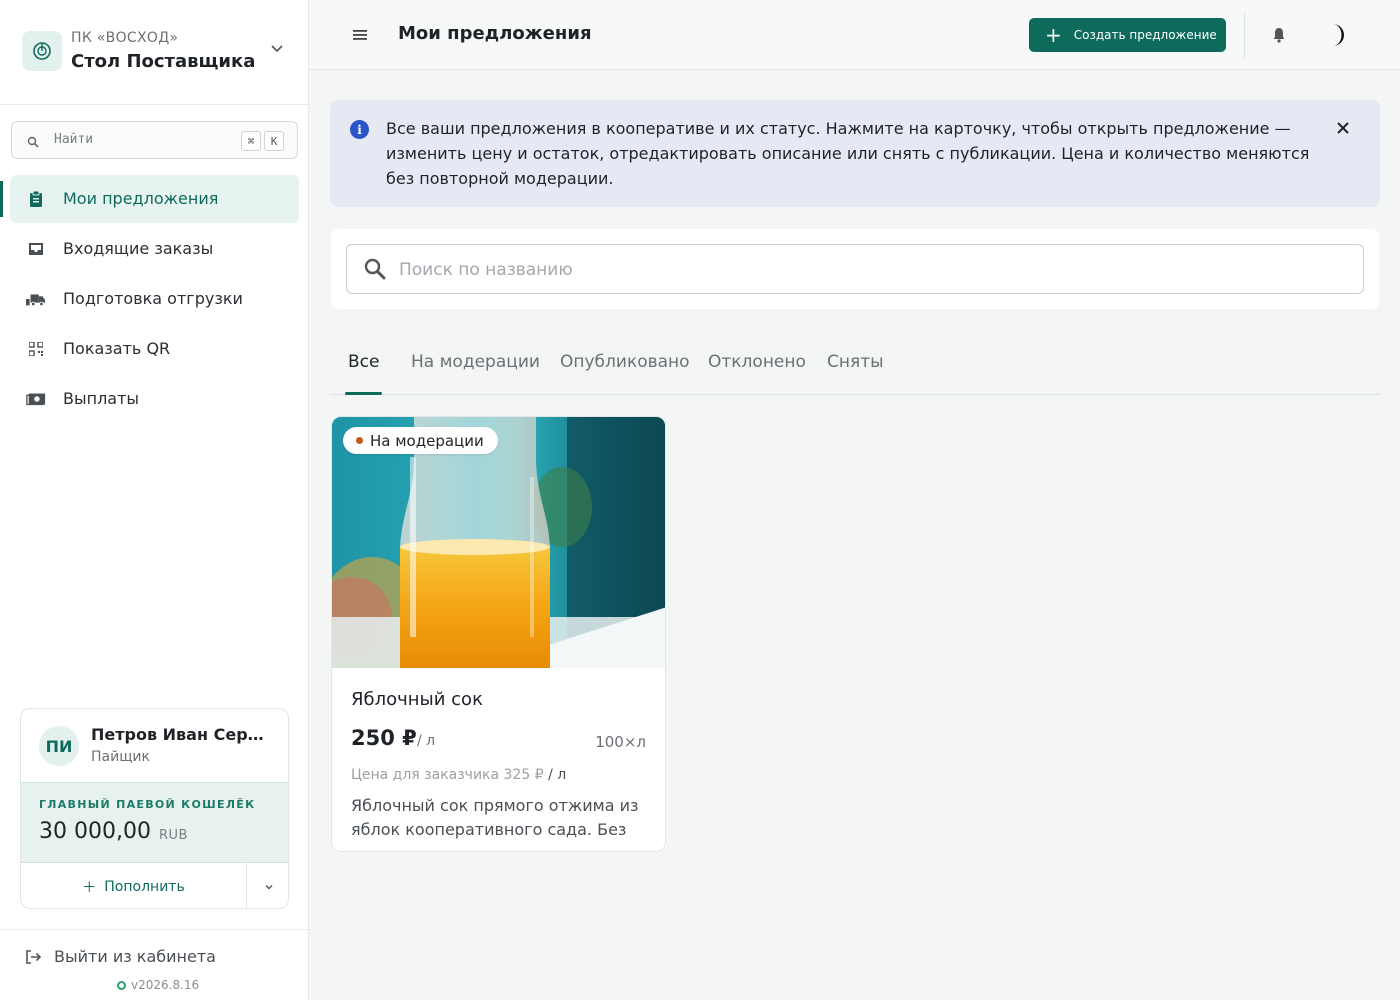  What do you see at coordinates (101, 398) in the screenshot?
I see `sidebar-item-label: Выплаты` at bounding box center [101, 398].